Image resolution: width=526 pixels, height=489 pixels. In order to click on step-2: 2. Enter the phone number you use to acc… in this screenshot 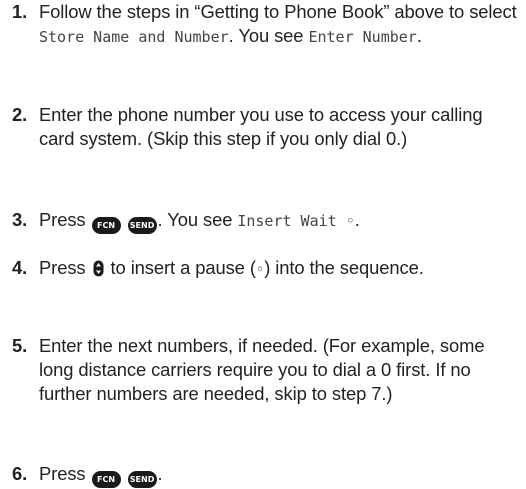, I will do `click(266, 127)`.